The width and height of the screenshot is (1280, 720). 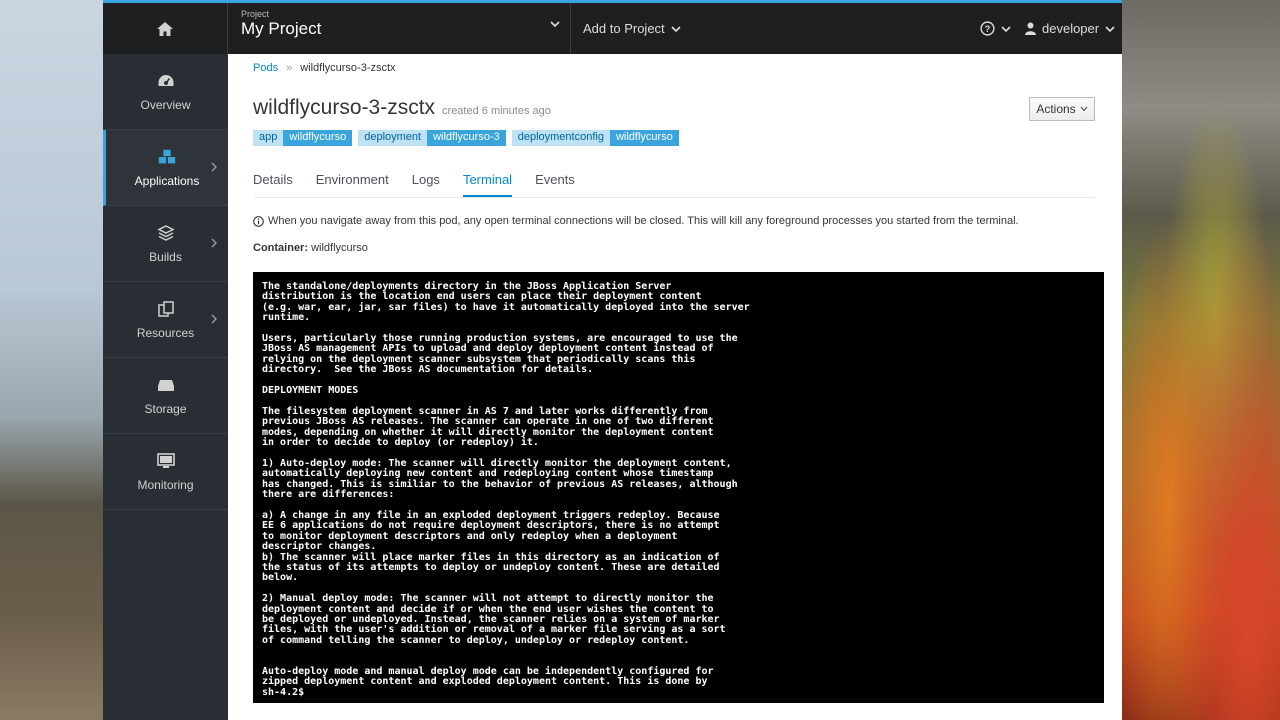 I want to click on label-key: deploymentconfig, so click(x=560, y=138).